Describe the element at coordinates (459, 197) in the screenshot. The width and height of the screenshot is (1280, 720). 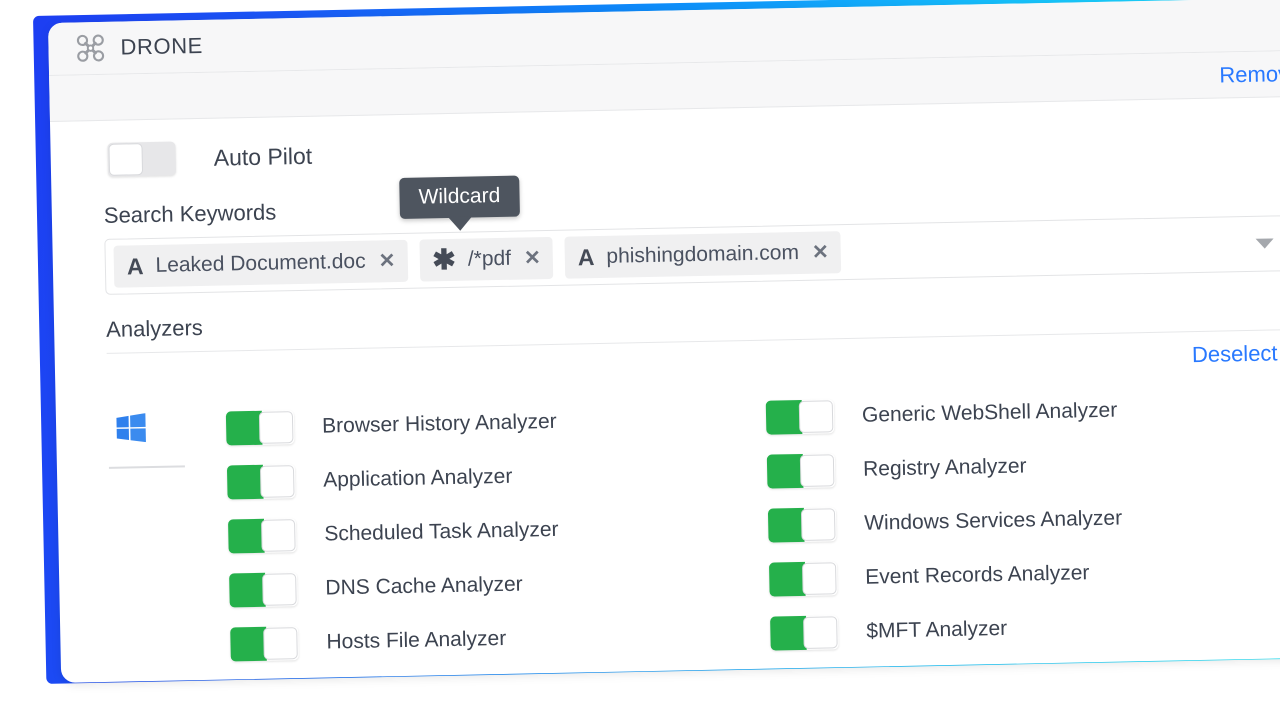
I see `wildcard-tooltip: Wildcard` at that location.